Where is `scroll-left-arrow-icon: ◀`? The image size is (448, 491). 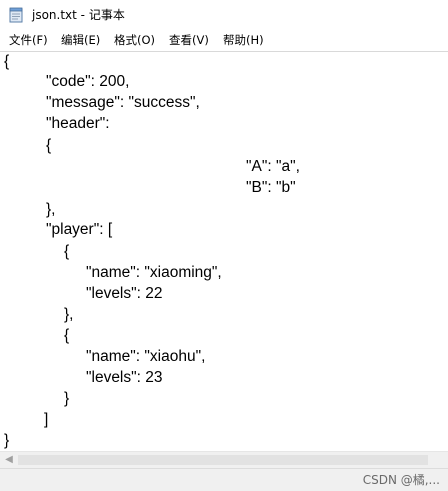 scroll-left-arrow-icon: ◀ is located at coordinates (9, 460).